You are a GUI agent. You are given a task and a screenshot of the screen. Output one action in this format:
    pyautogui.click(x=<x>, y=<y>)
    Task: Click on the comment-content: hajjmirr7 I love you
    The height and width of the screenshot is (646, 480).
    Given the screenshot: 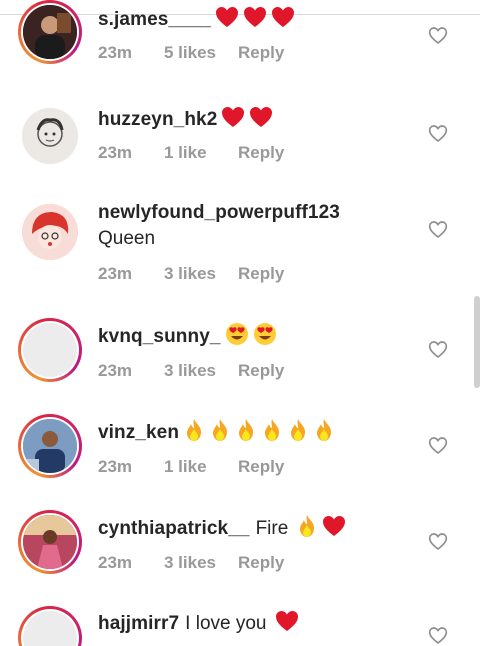 What is the action you would take?
    pyautogui.click(x=263, y=623)
    